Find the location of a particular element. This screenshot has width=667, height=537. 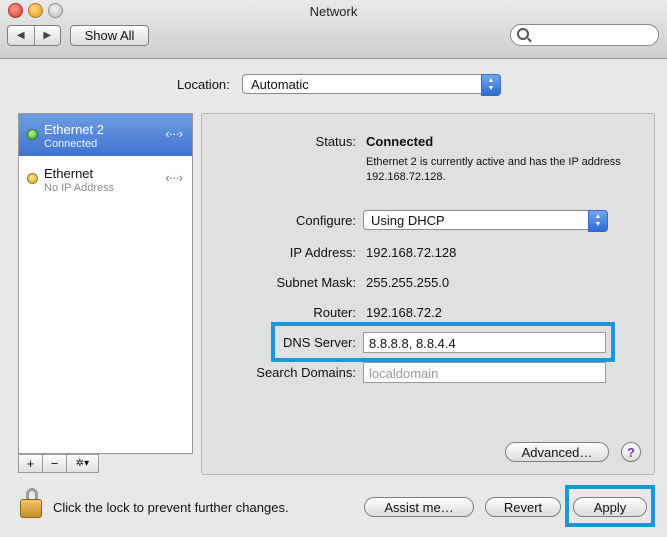

action-menu-button: ✲▾ is located at coordinates (82, 463).